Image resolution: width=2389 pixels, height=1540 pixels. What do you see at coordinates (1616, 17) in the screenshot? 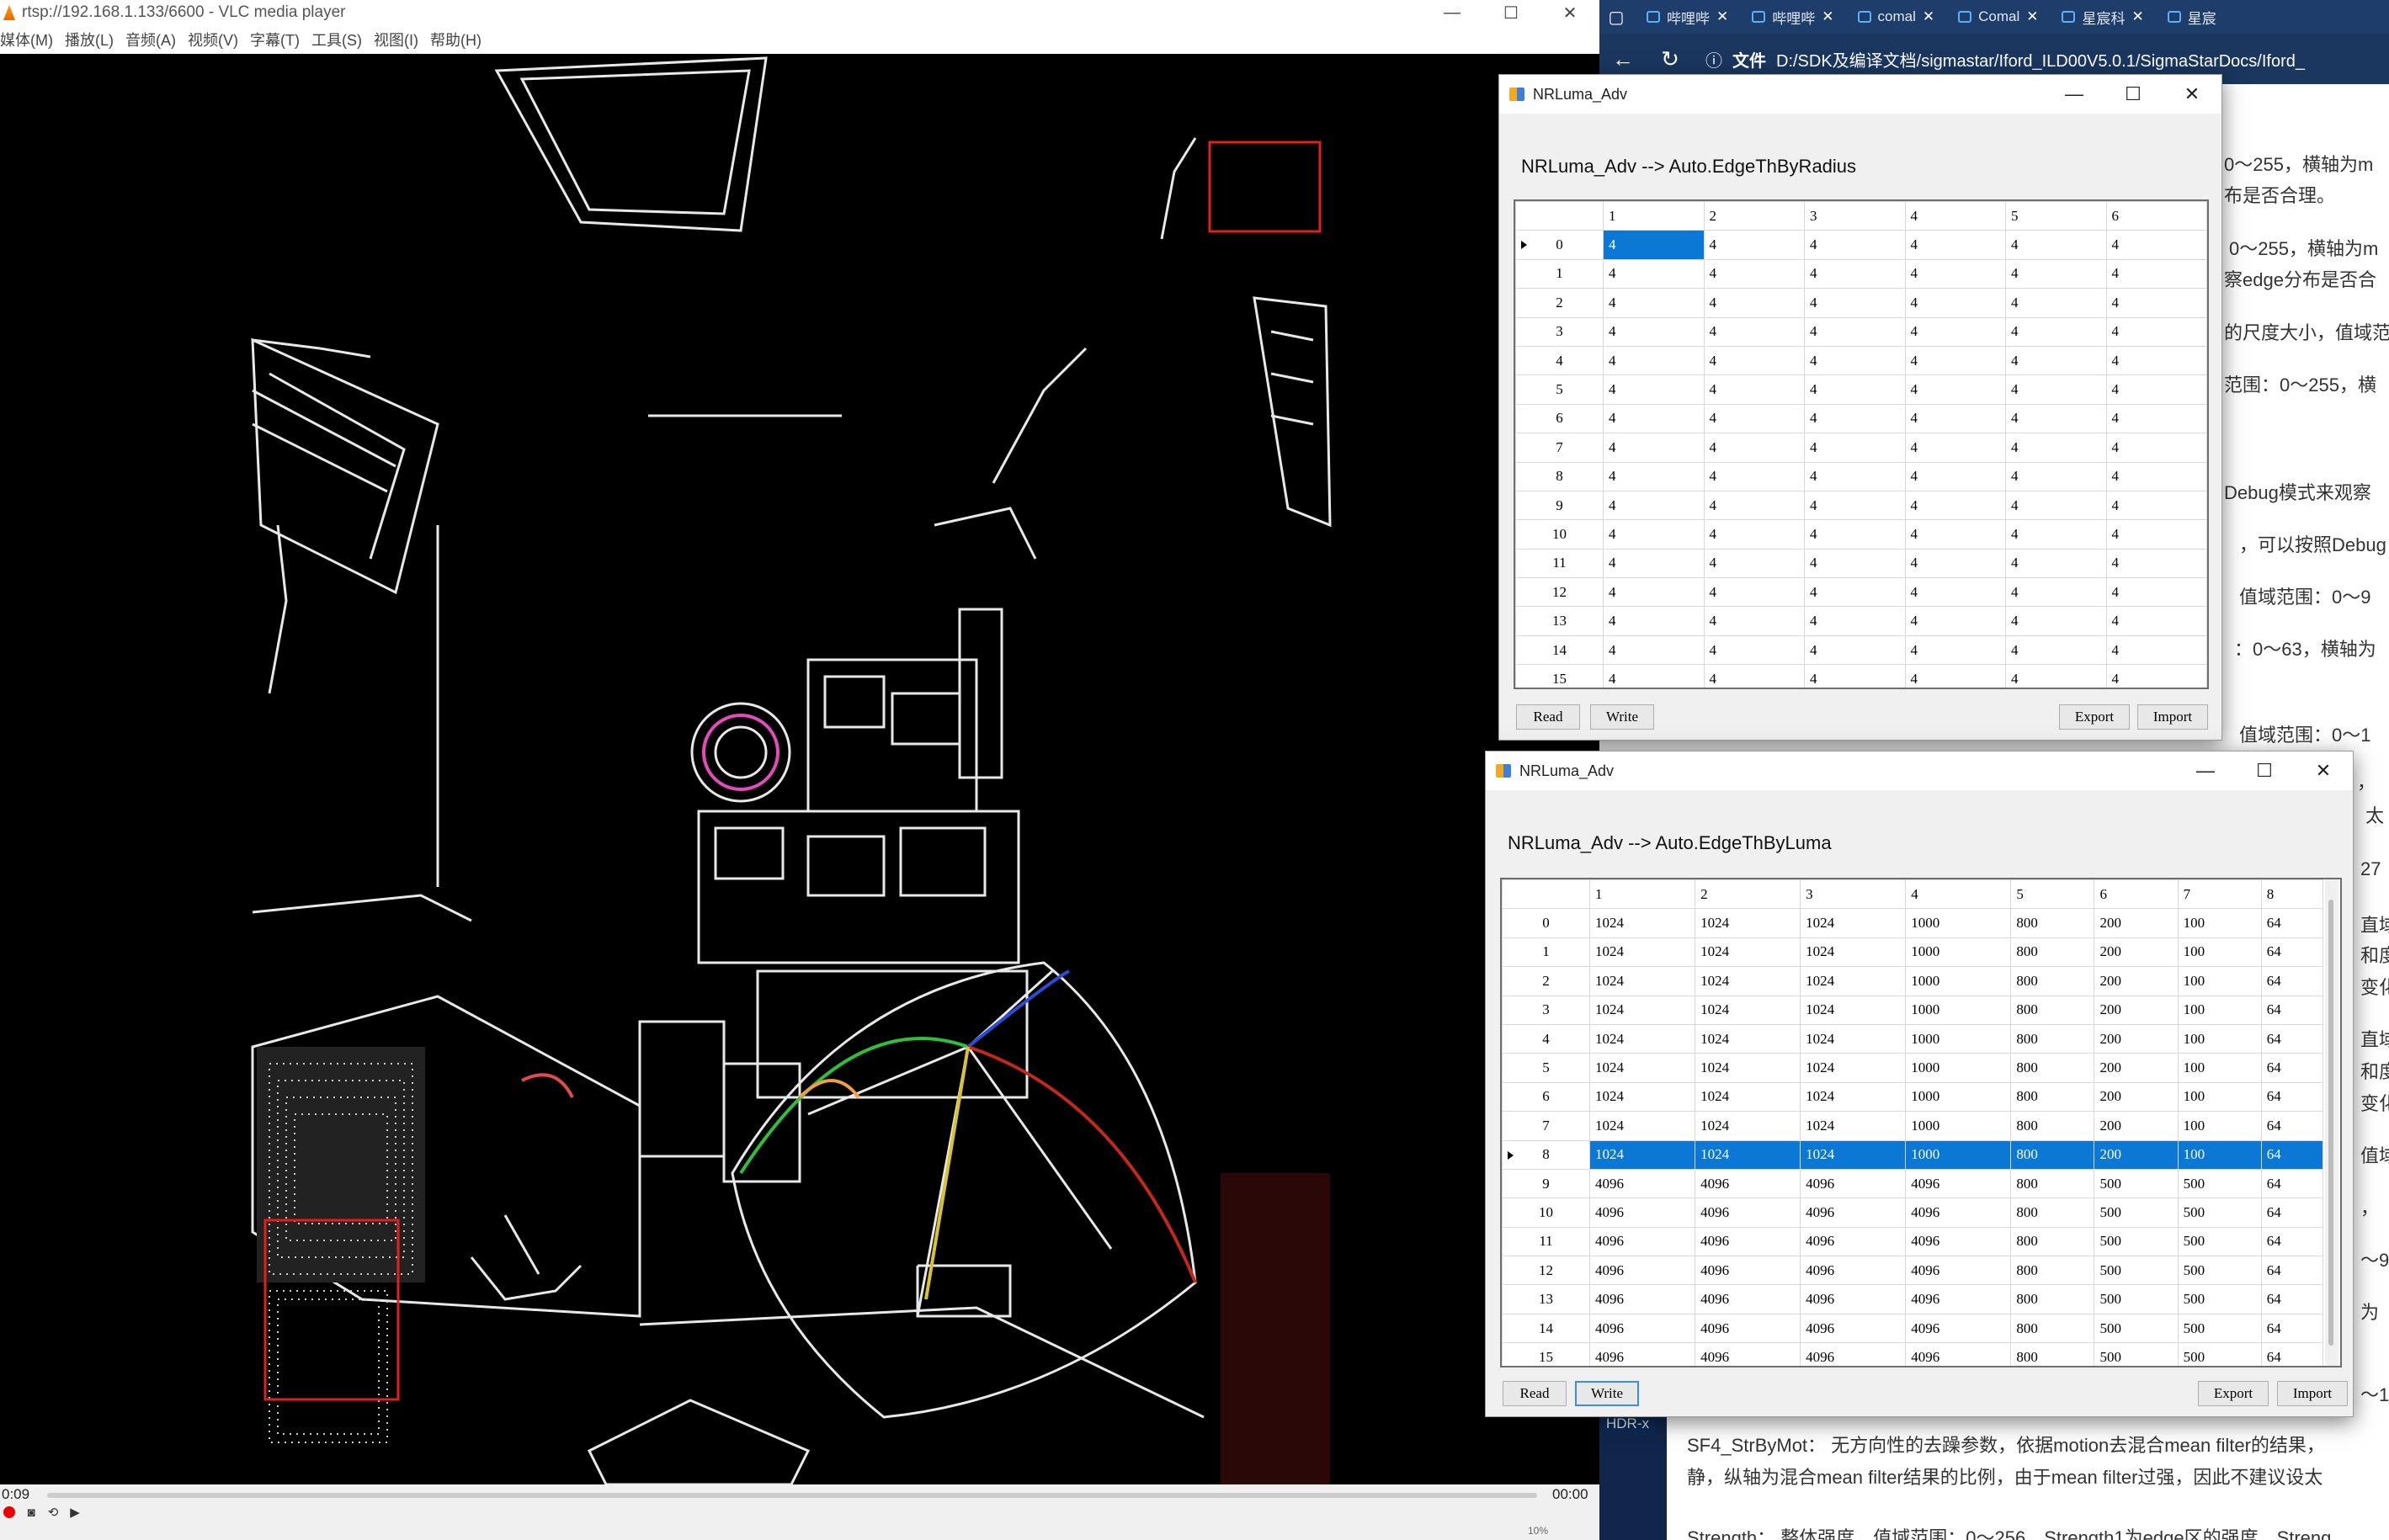
I see `tab-actions-icon: ▢` at bounding box center [1616, 17].